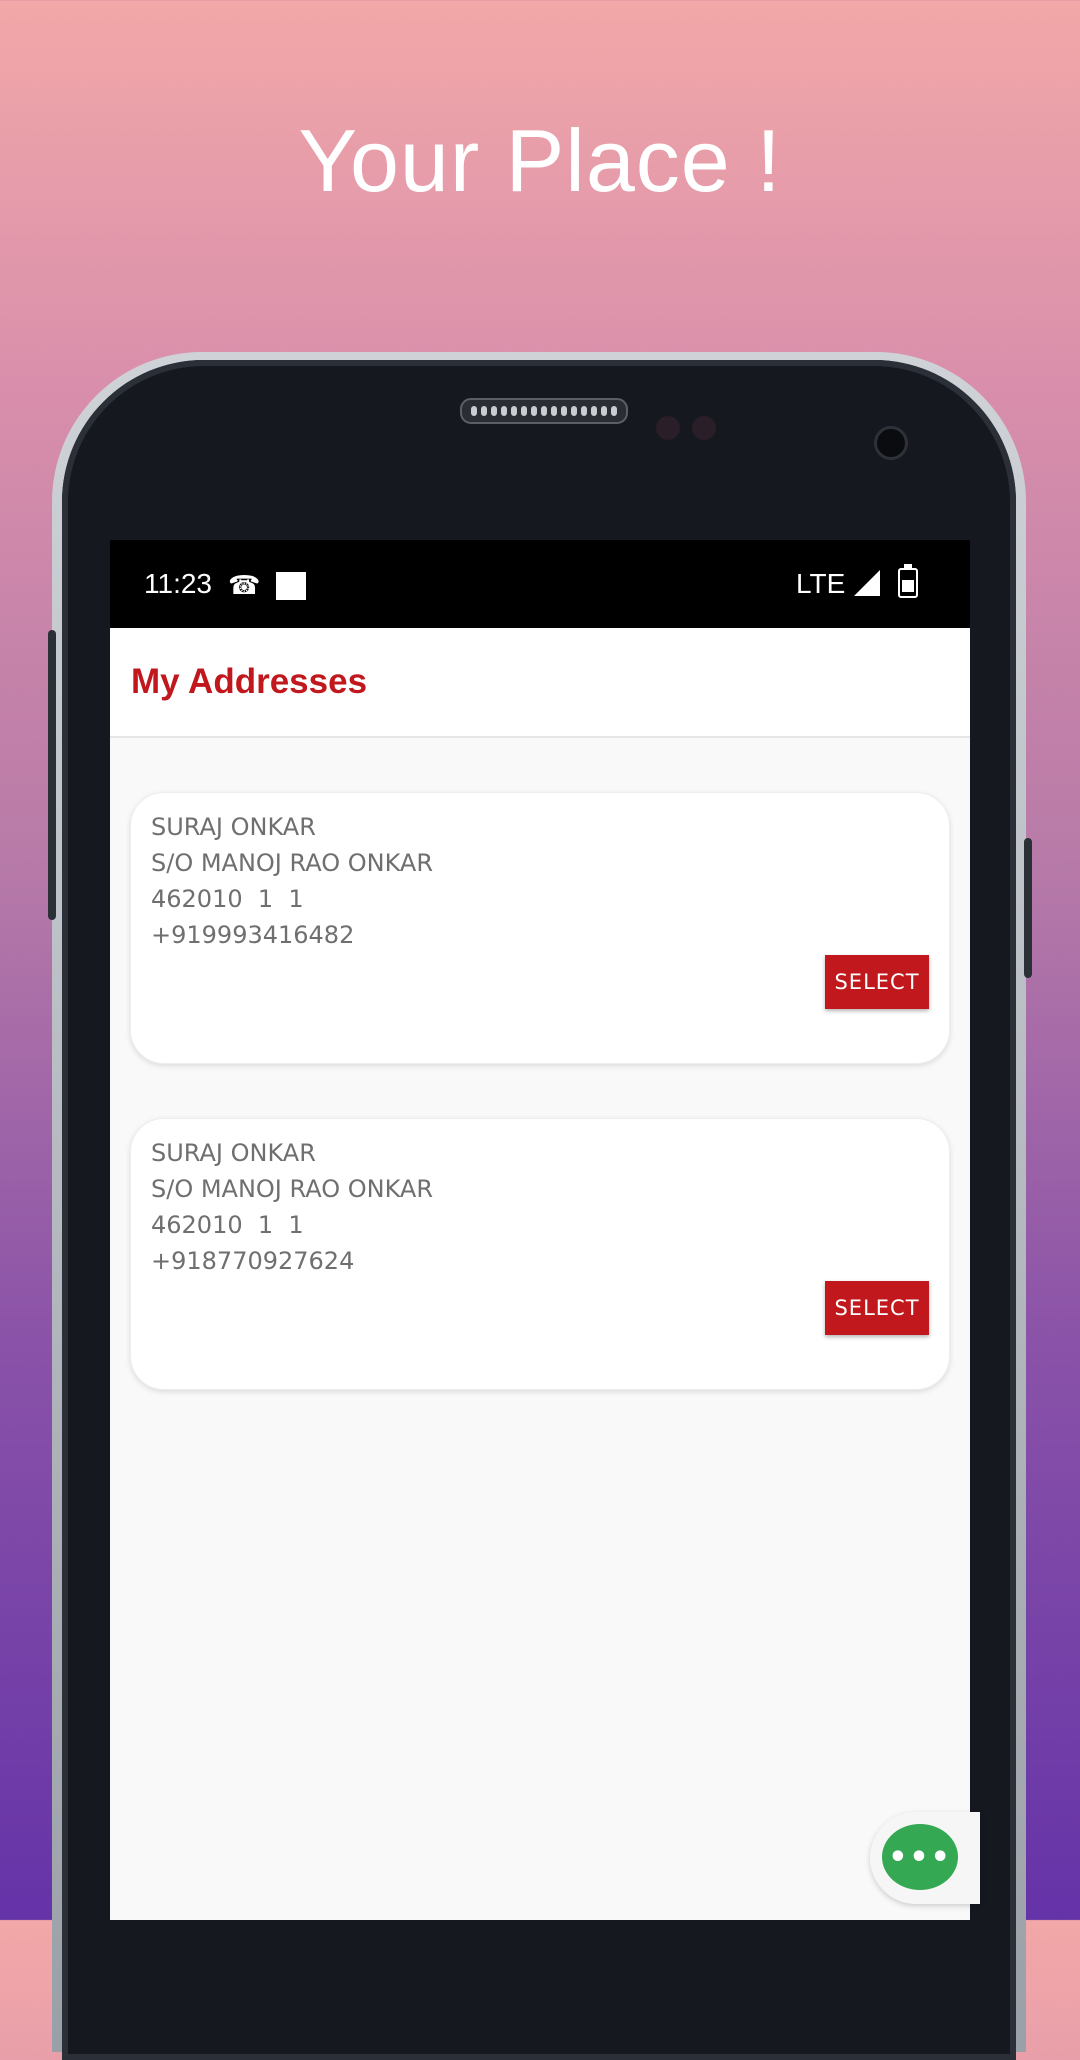 This screenshot has width=1080, height=2060. What do you see at coordinates (668, 428) in the screenshot?
I see `proximity-sensor` at bounding box center [668, 428].